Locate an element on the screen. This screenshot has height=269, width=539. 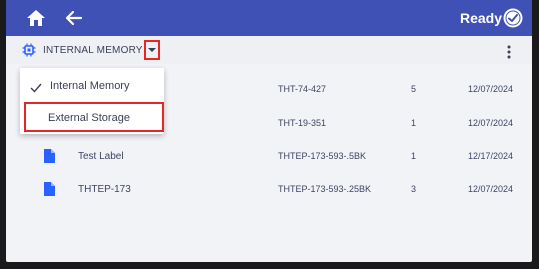
menu-item-external-storage: External Storage is located at coordinates (94, 117).